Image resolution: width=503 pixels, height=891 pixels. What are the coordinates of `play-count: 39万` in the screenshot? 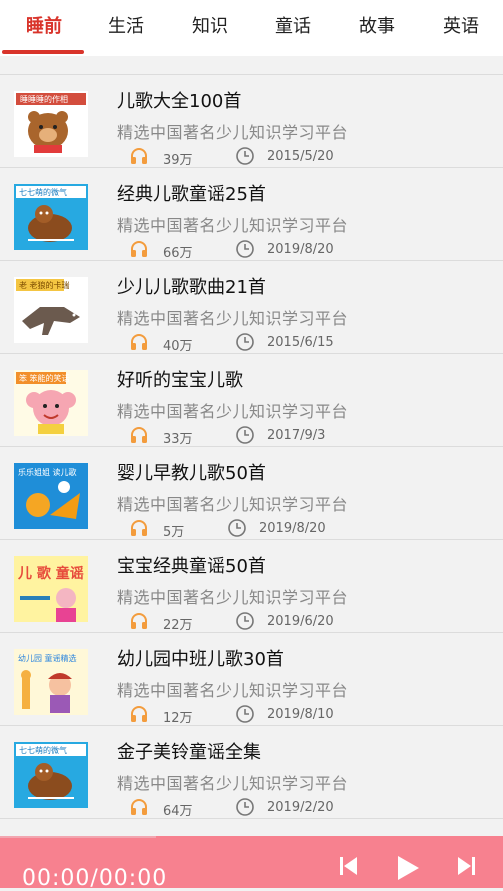 It's located at (178, 160).